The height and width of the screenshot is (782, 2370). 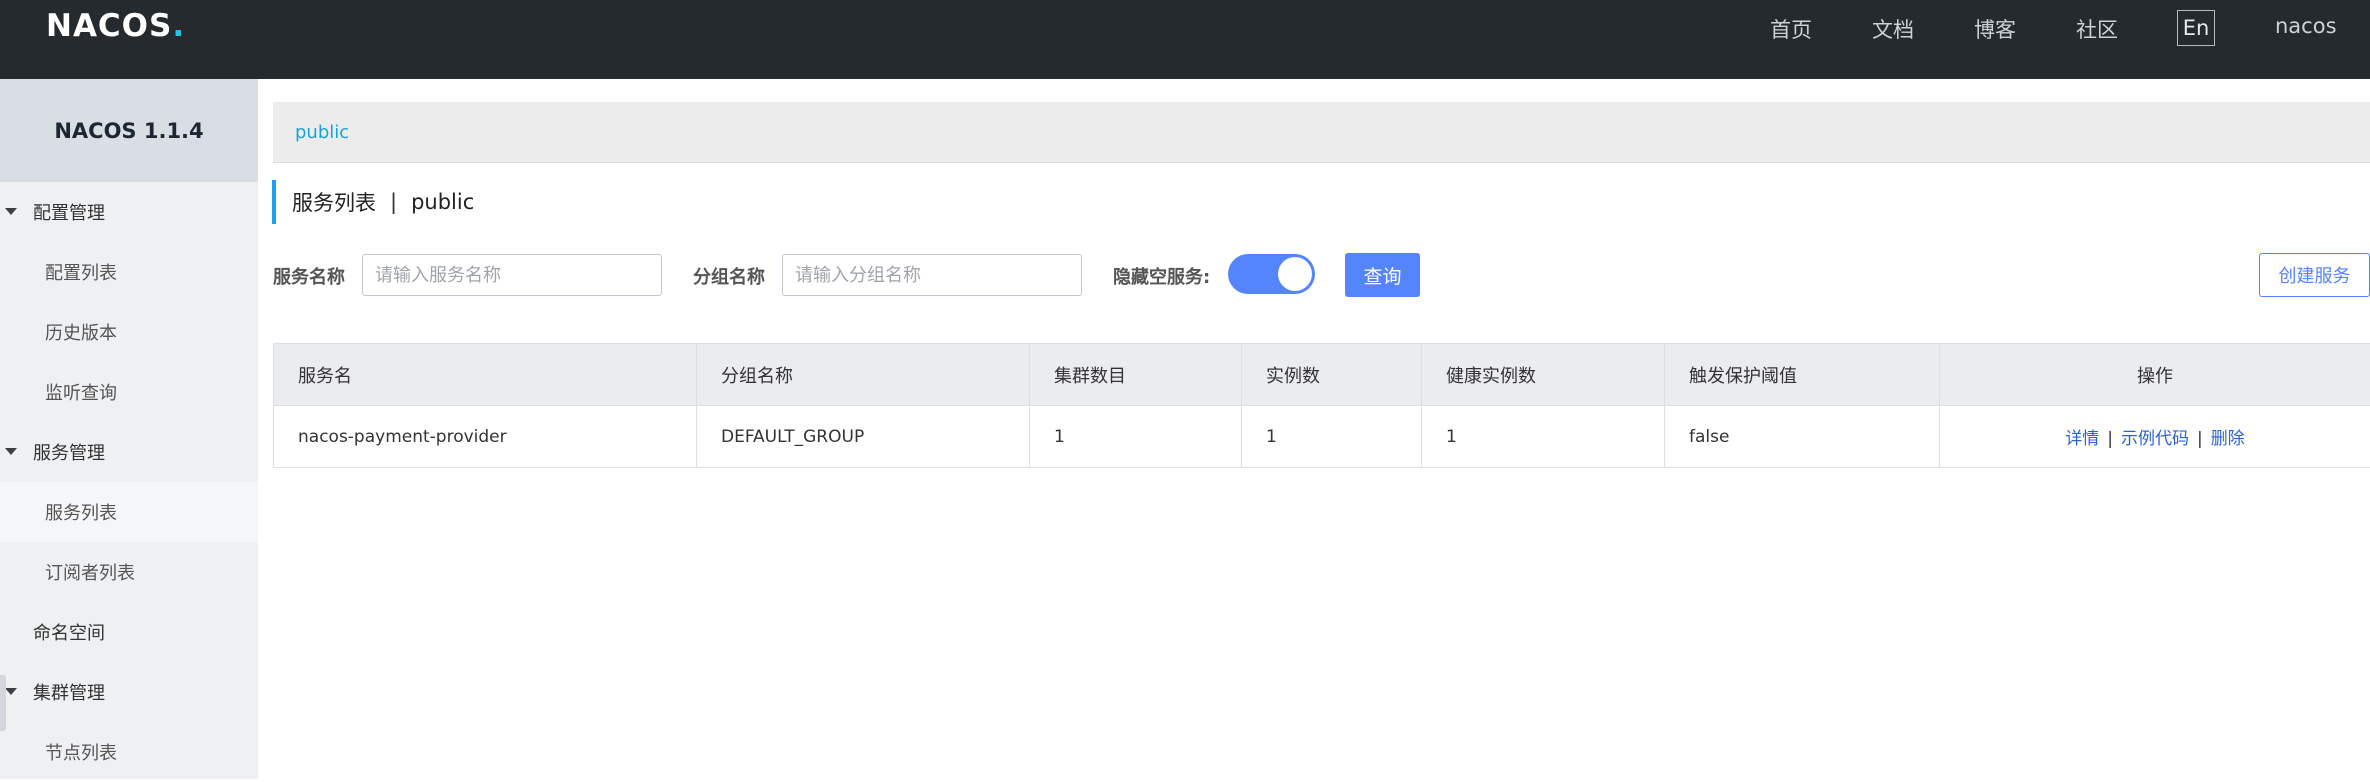 I want to click on sidebar-item-label: 服务列表, so click(x=81, y=512).